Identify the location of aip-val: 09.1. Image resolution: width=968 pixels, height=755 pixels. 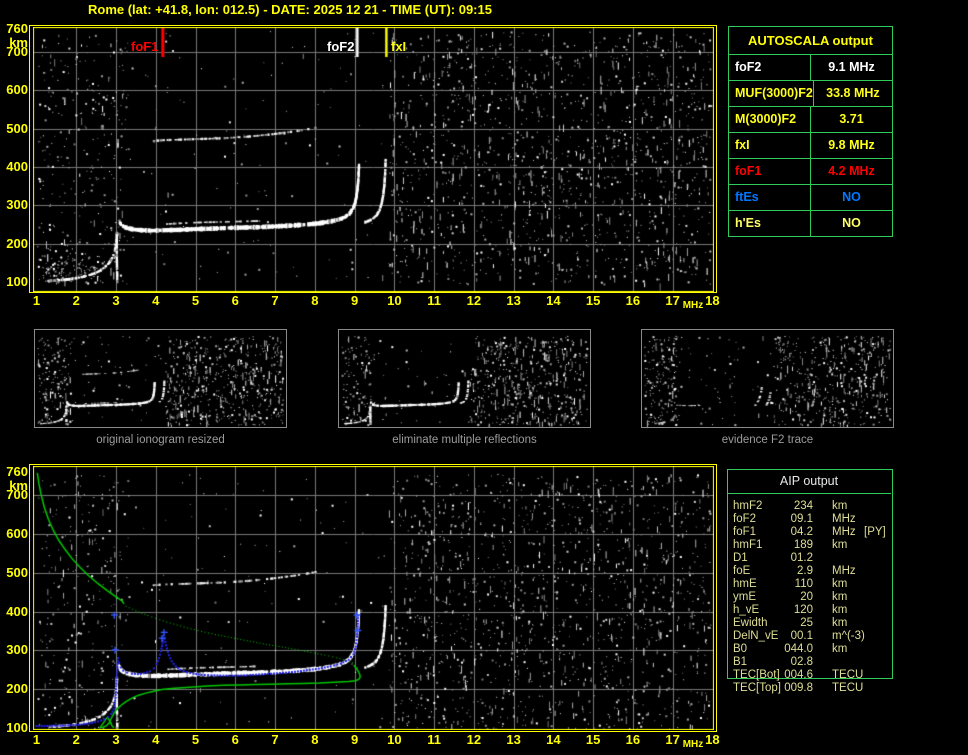
(801, 519).